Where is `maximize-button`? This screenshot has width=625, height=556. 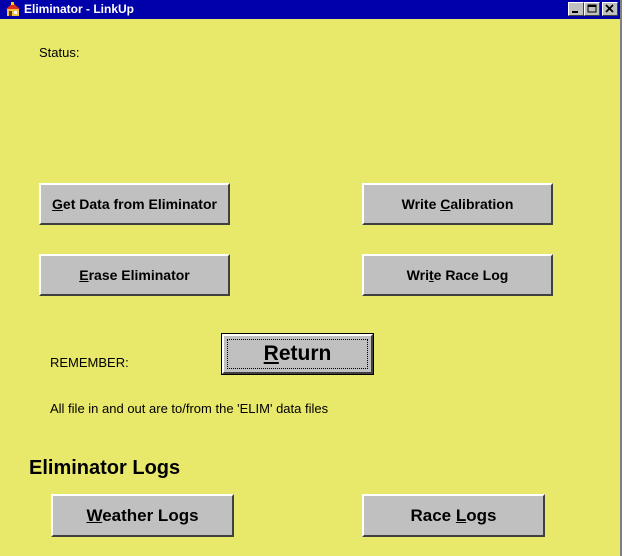
maximize-button is located at coordinates (592, 9).